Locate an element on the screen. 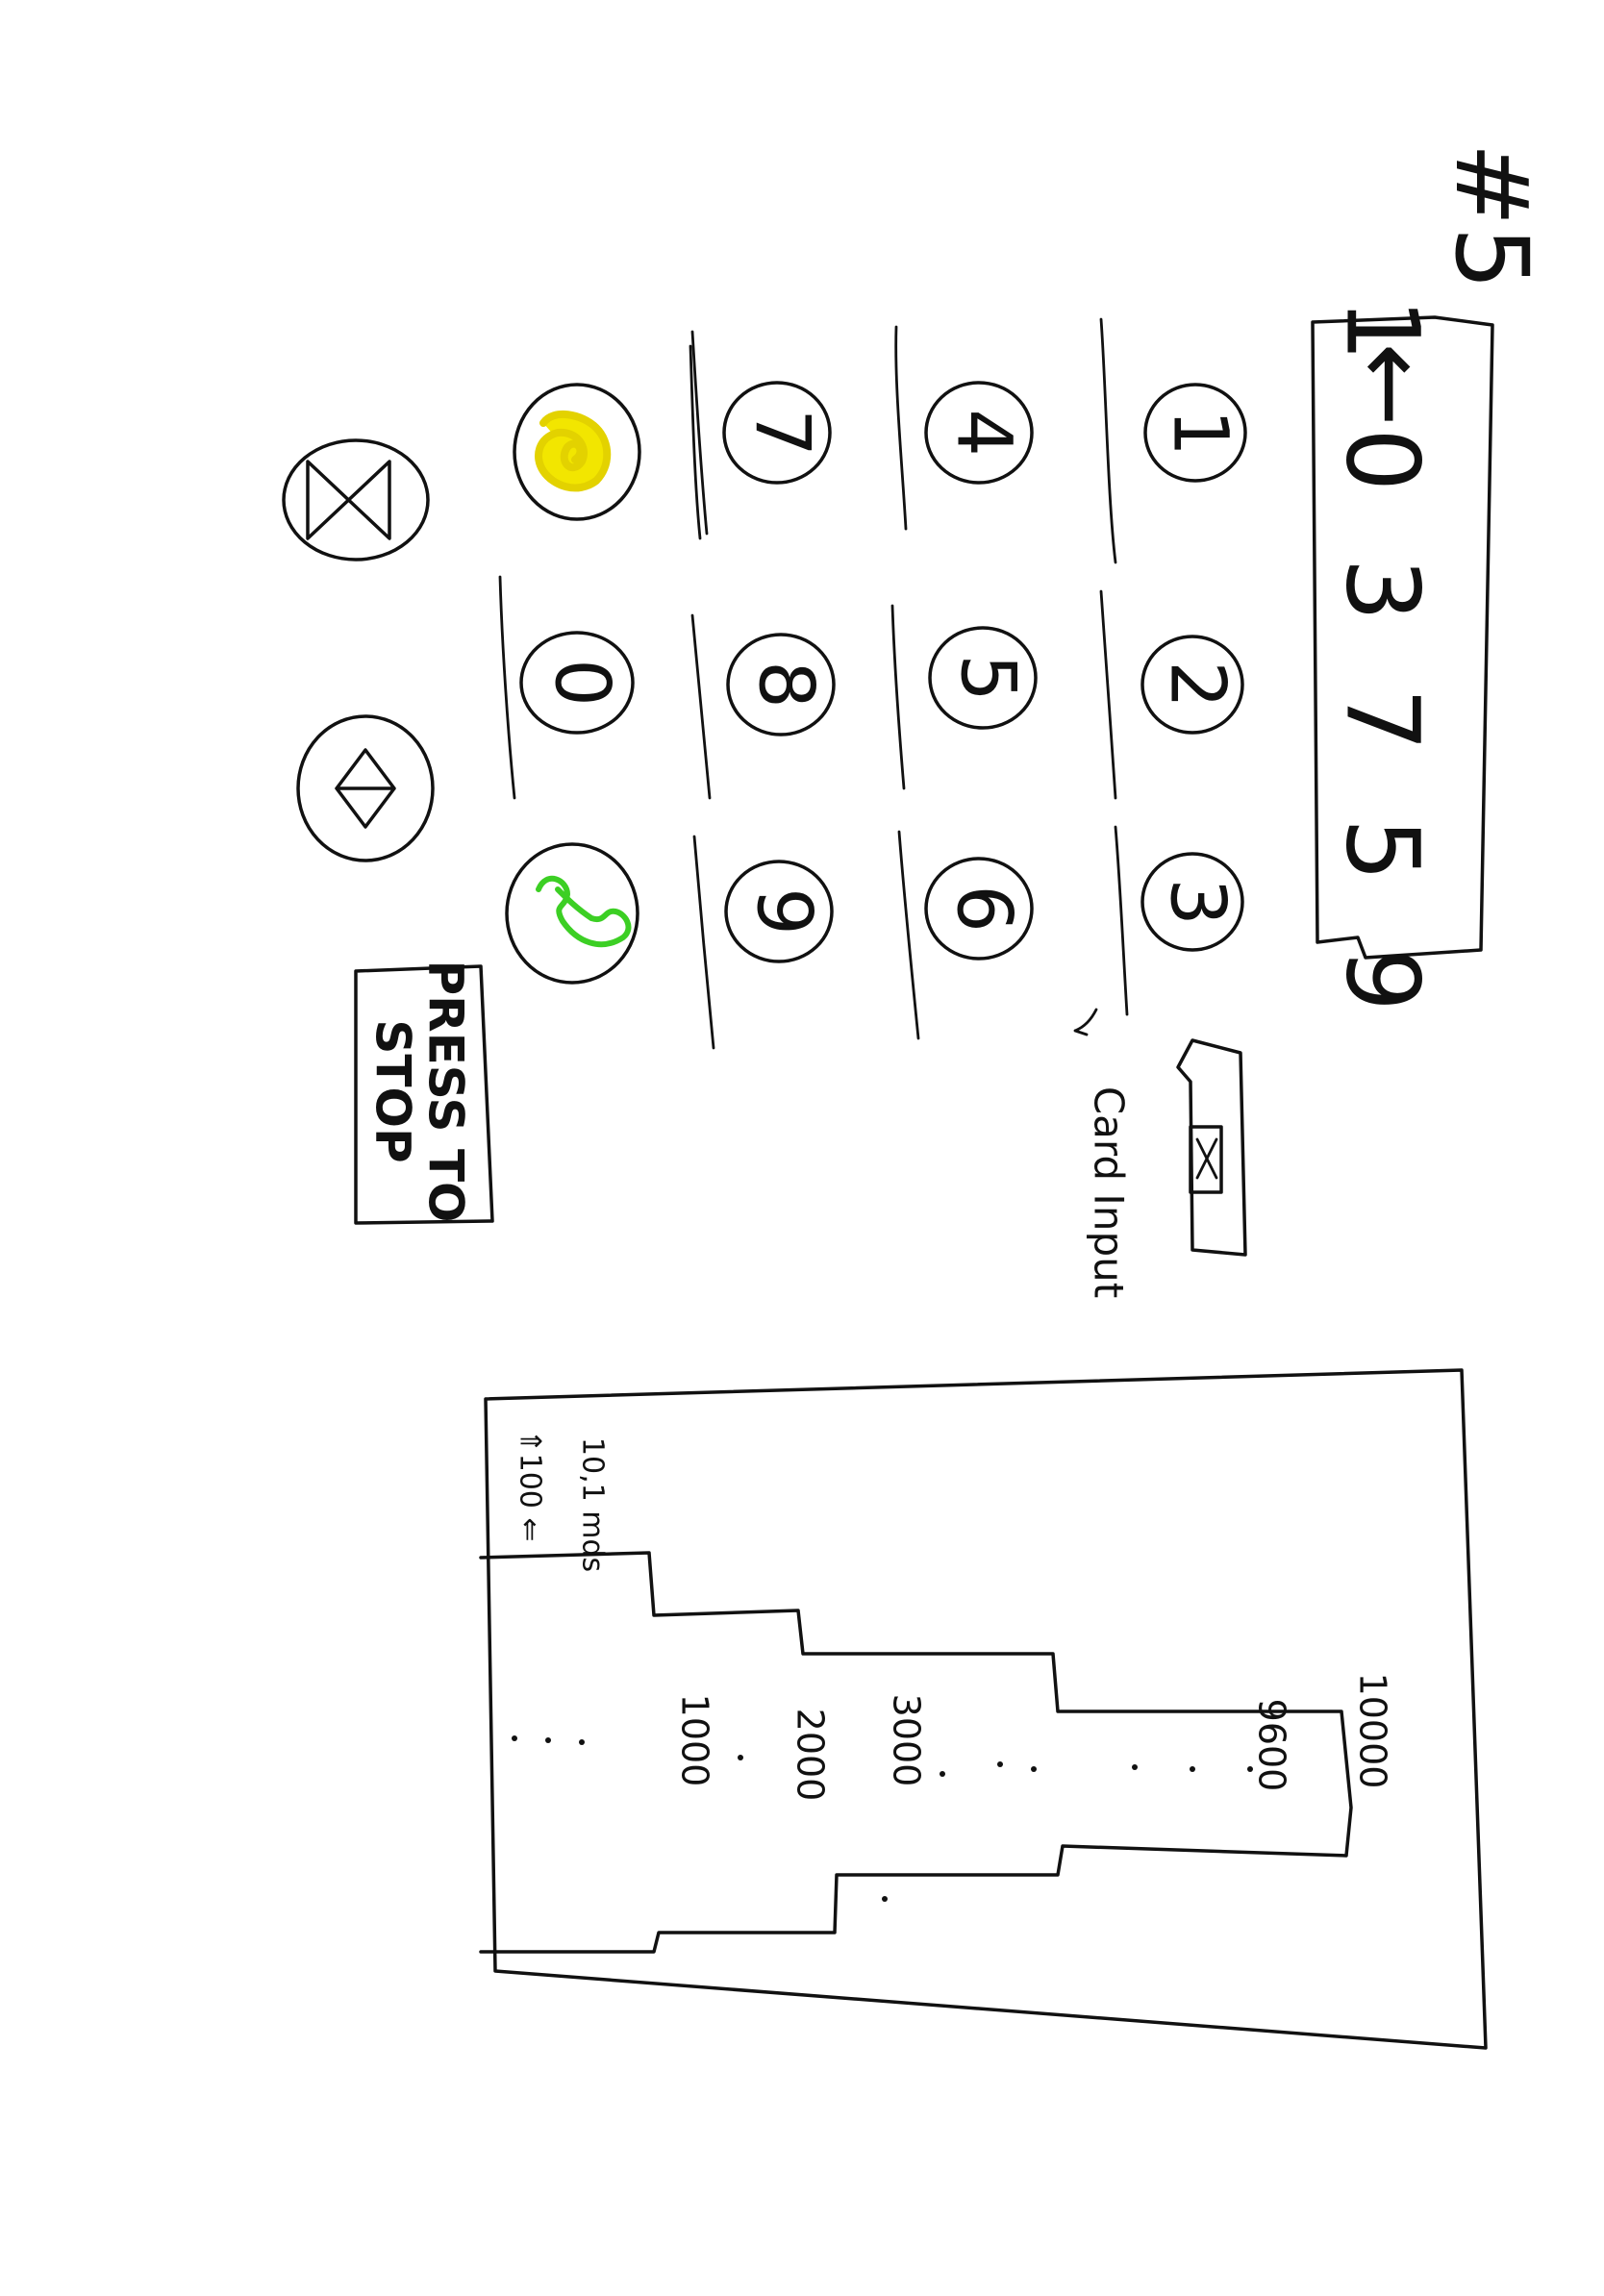  key-1: 1 is located at coordinates (1173, 440).